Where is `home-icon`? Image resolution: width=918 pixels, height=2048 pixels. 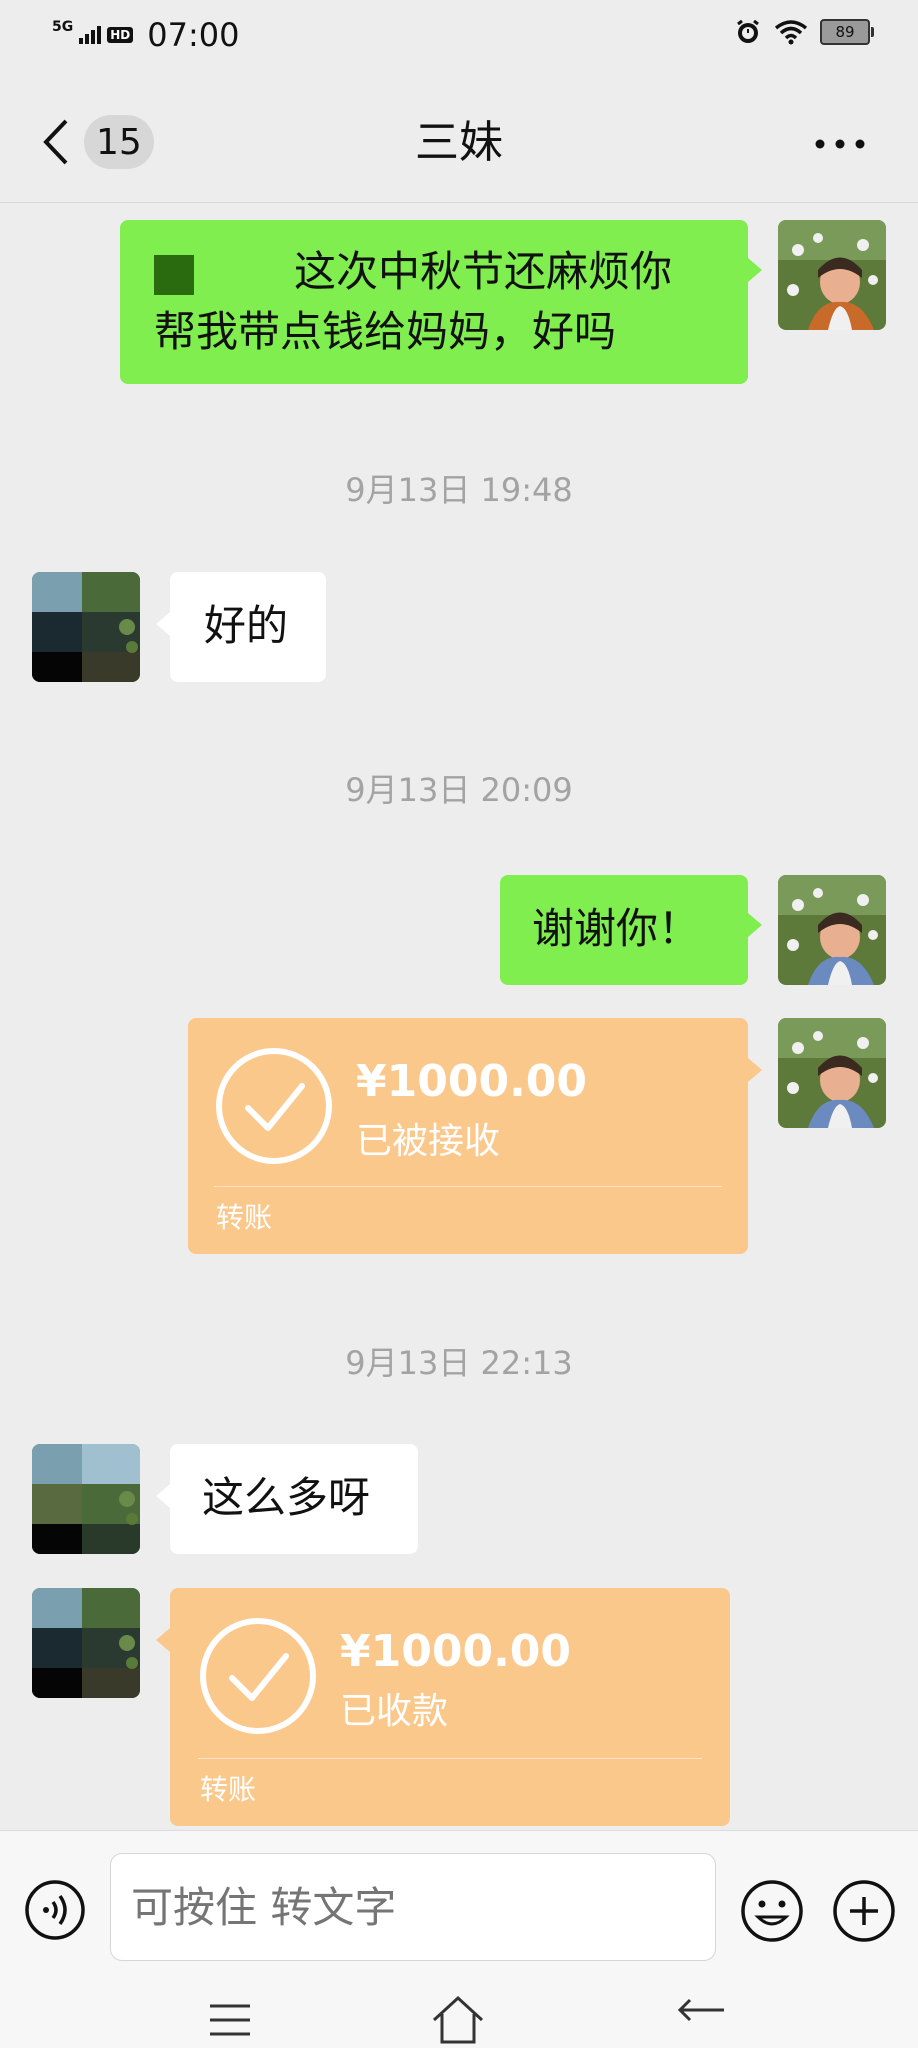 home-icon is located at coordinates (458, 2019).